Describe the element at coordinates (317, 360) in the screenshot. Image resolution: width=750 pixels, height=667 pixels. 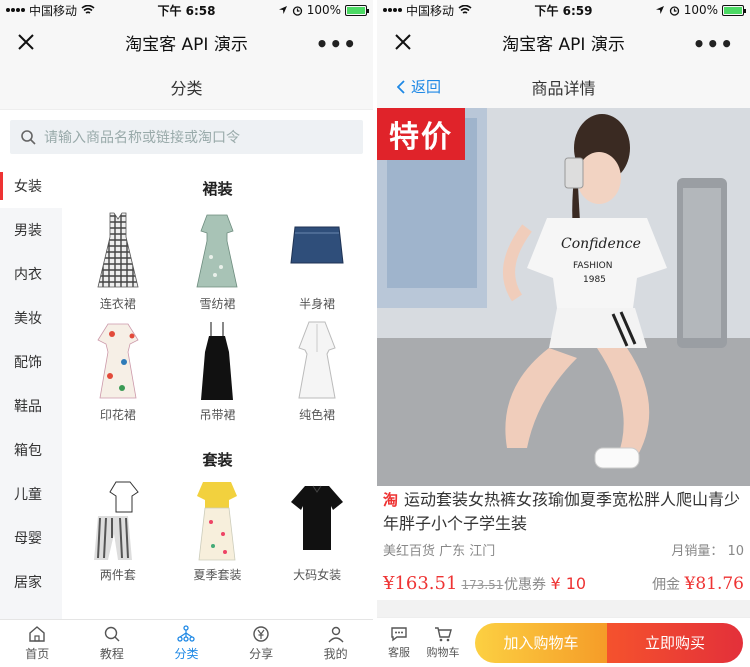
I see `white-dress-icon` at that location.